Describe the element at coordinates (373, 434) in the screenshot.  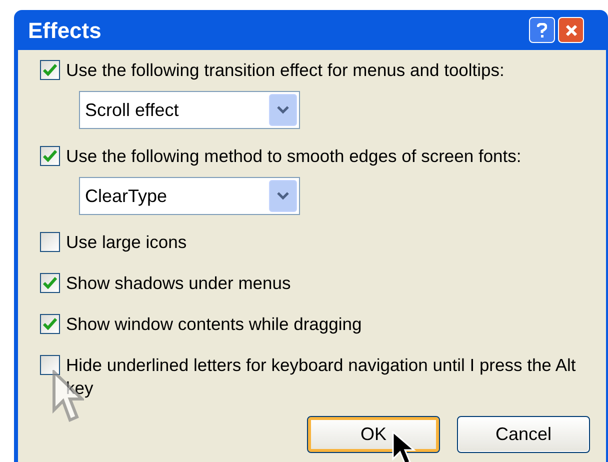
I see `dialog-button: OK` at that location.